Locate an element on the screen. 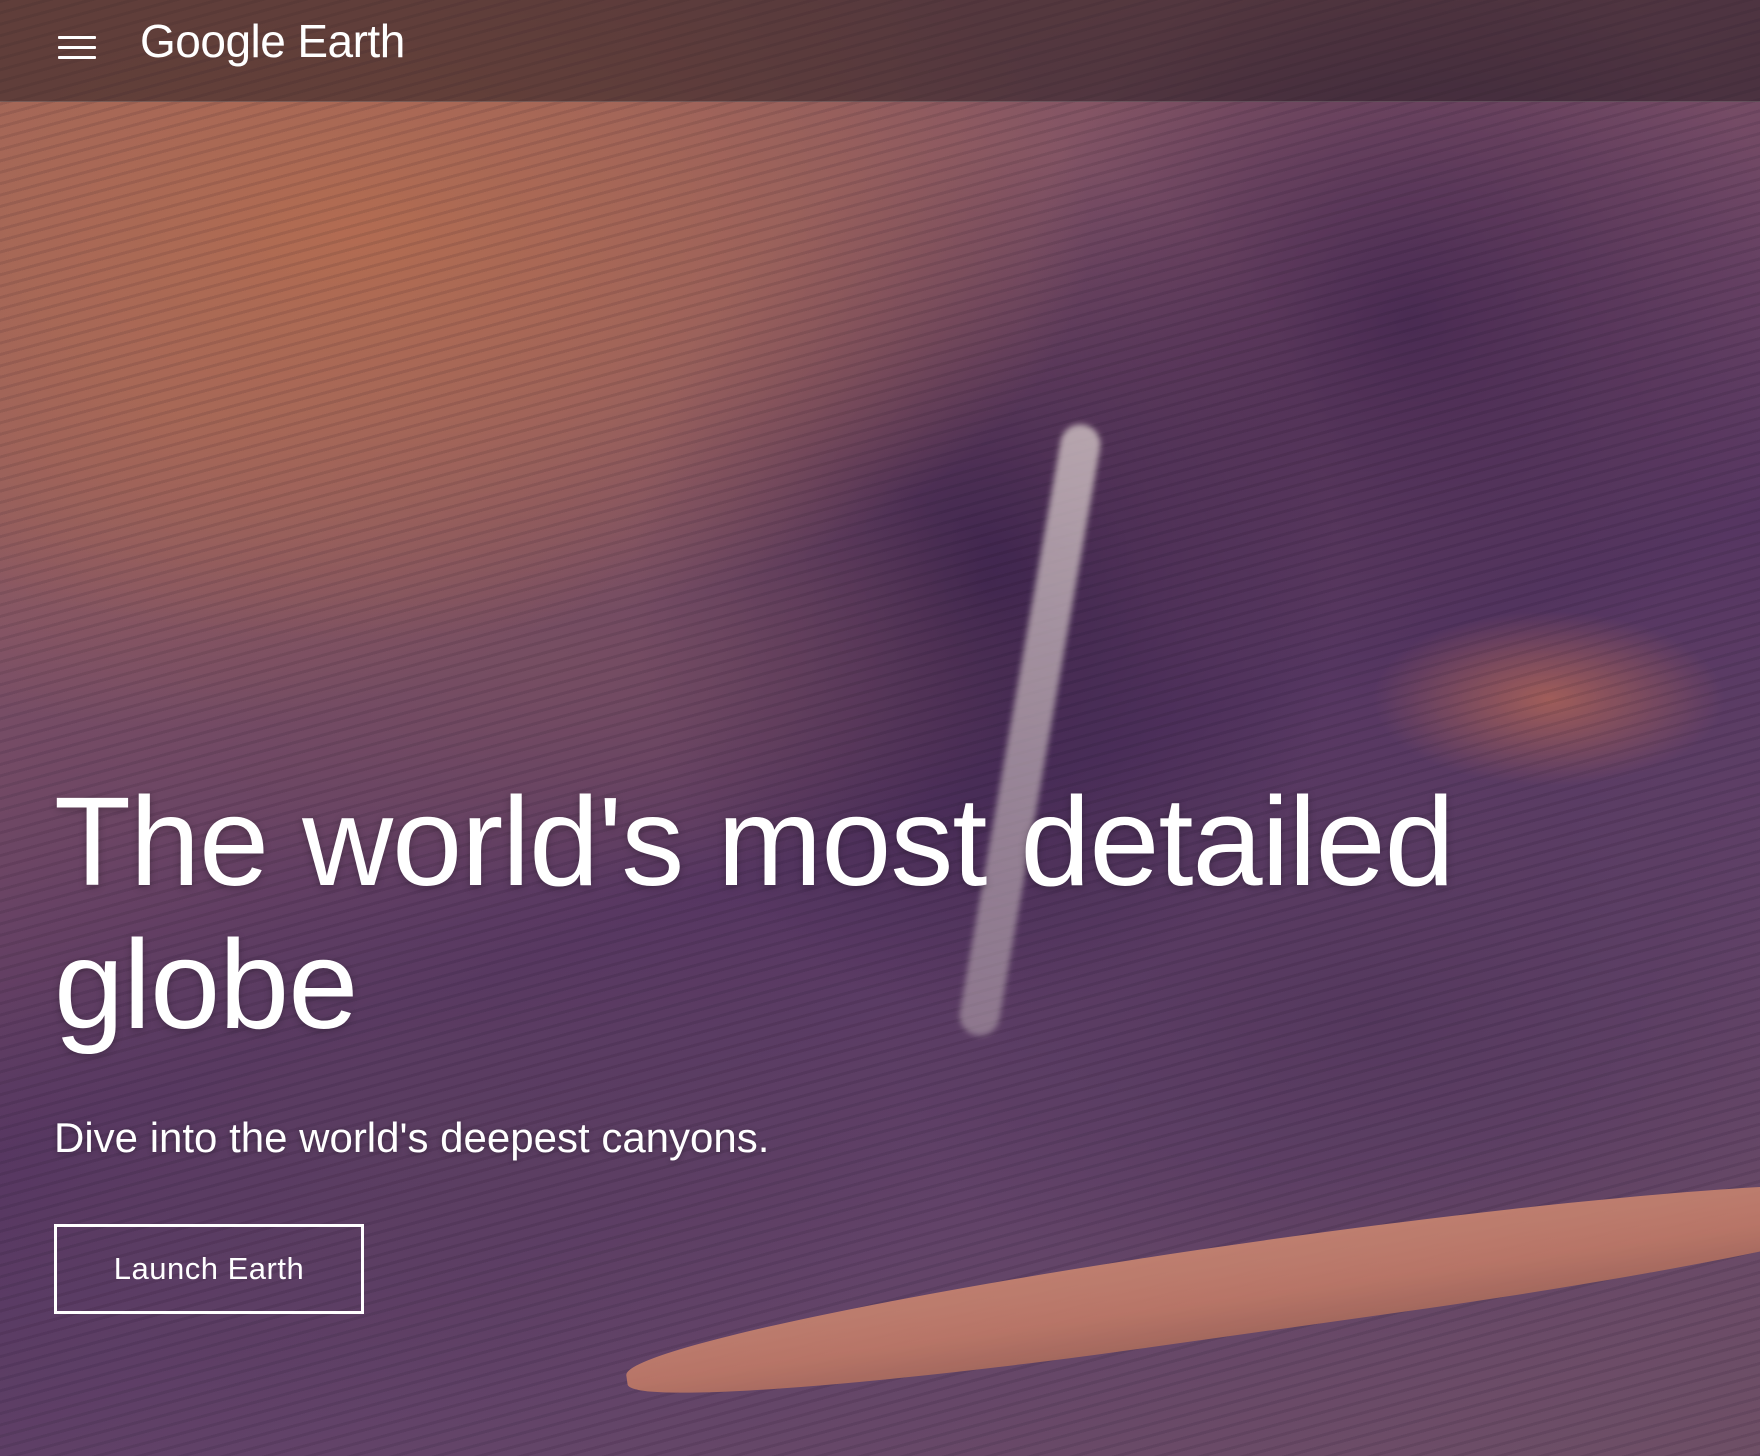 The width and height of the screenshot is (1760, 1456). google-earth-logo: Google Earth is located at coordinates (272, 41).